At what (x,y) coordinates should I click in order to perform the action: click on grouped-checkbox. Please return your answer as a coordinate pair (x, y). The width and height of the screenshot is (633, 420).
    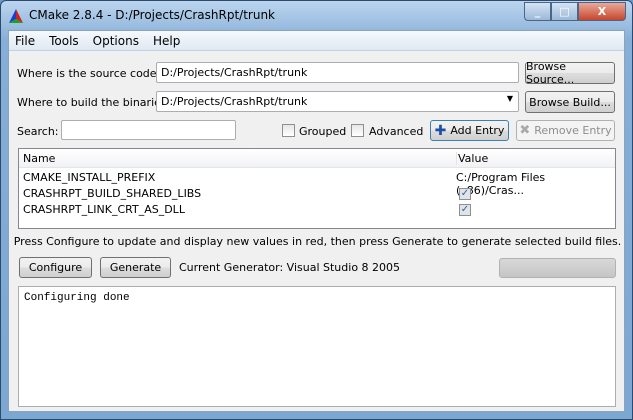
    Looking at the image, I should click on (288, 130).